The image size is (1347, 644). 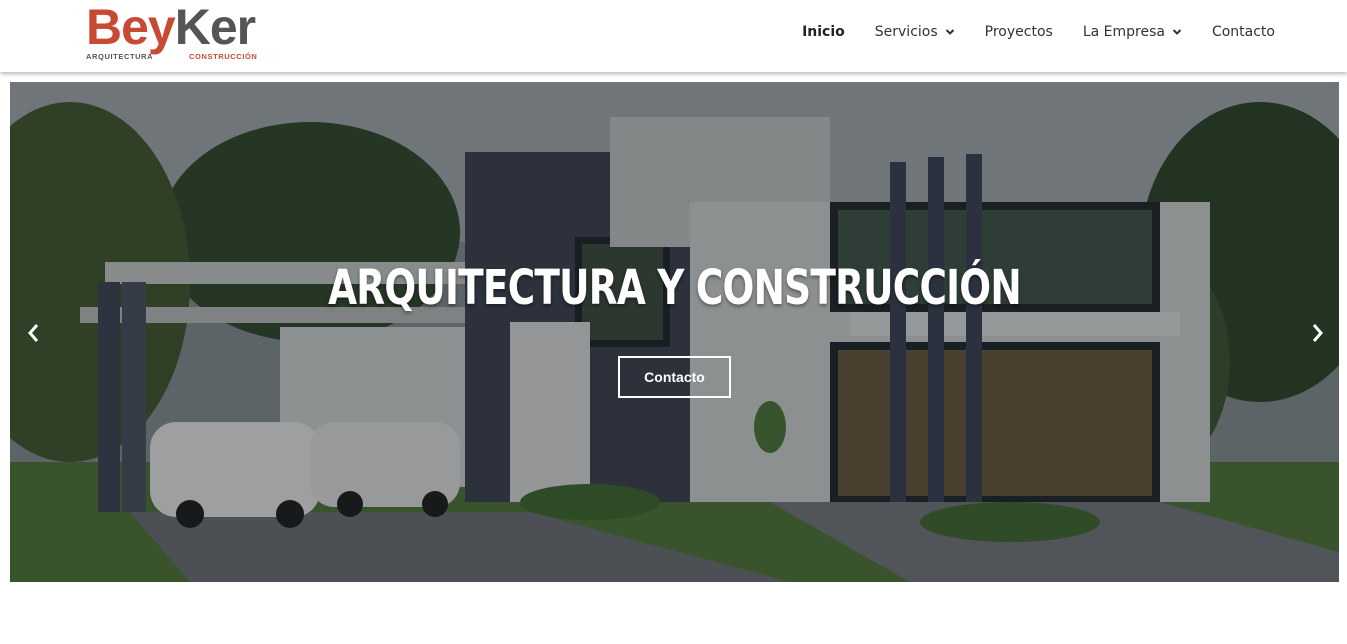 I want to click on nav-item-la-empresa: La Empresa, so click(x=1132, y=32).